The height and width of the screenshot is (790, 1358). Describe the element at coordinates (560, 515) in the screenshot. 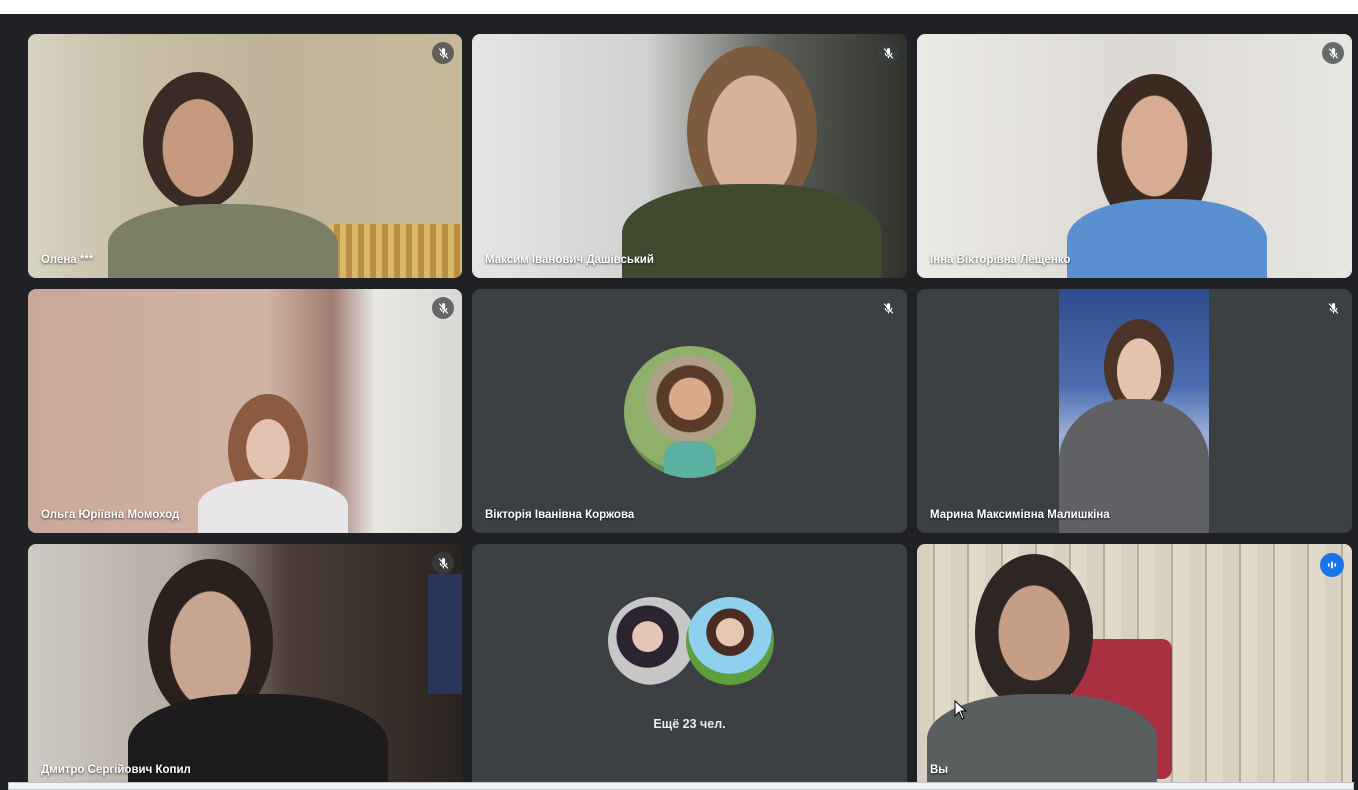

I see `participant-name: Вікторія Іванівна Коржова` at that location.